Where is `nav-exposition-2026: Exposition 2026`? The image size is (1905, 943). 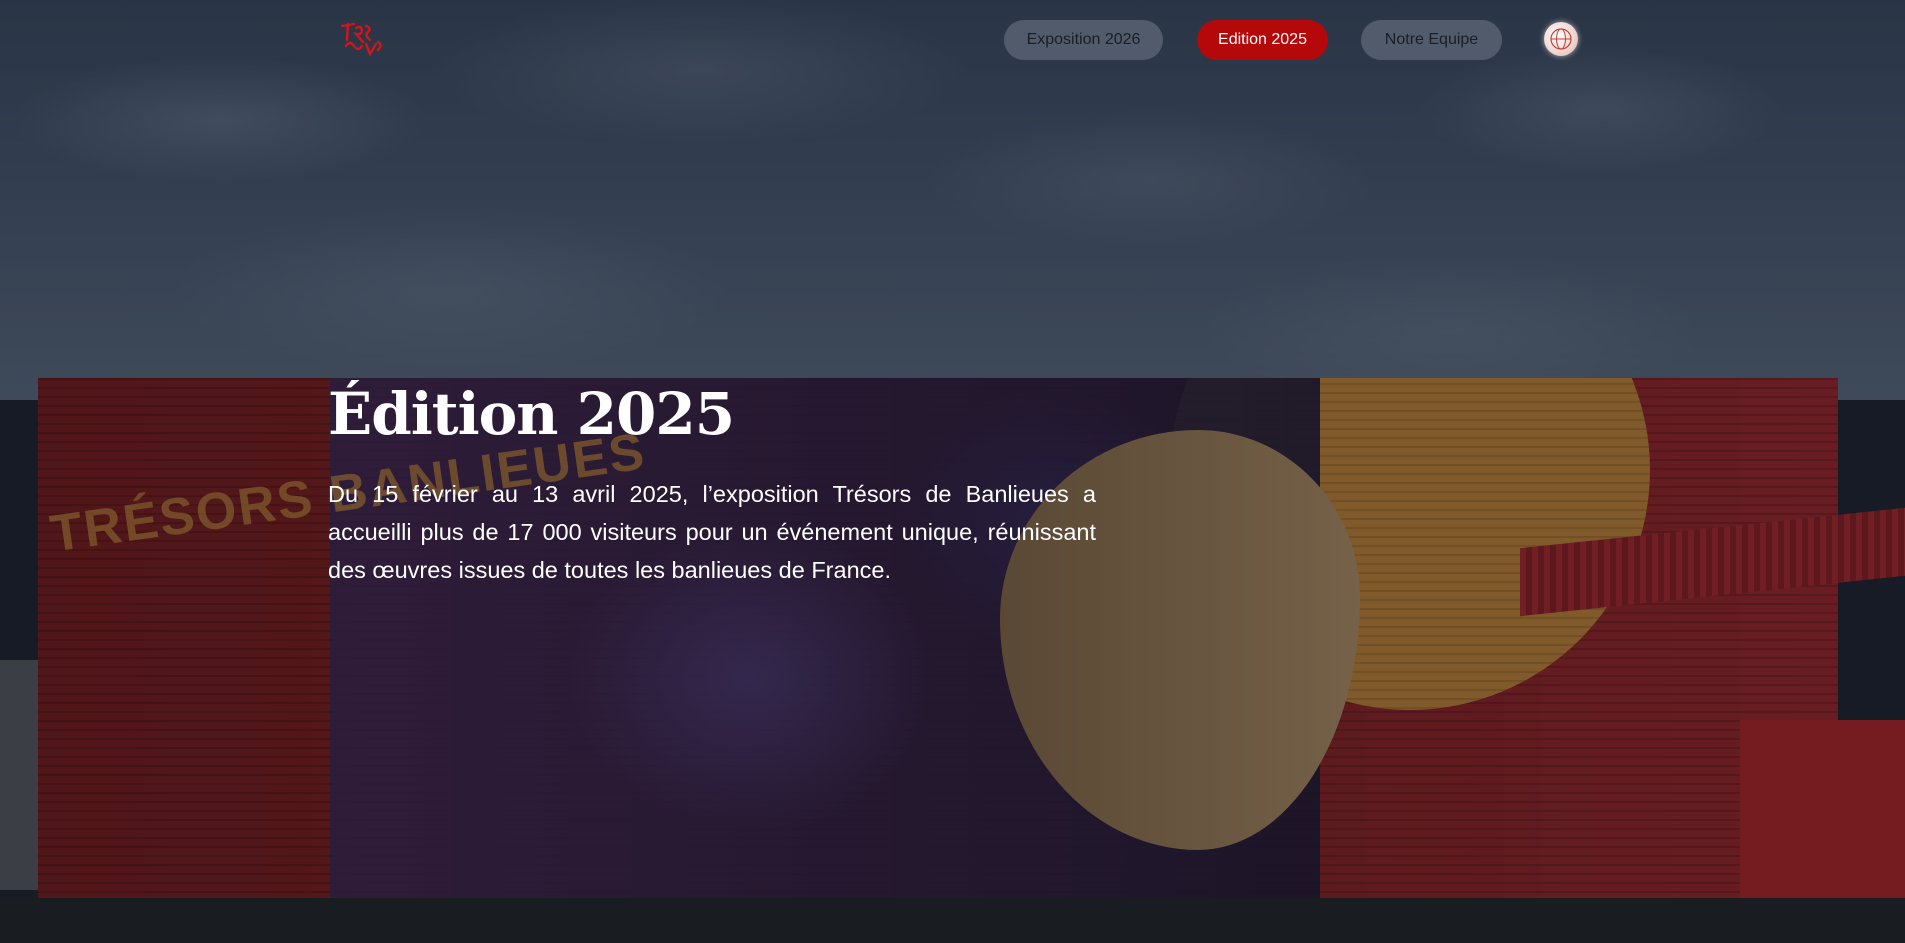 nav-exposition-2026: Exposition 2026 is located at coordinates (1083, 40).